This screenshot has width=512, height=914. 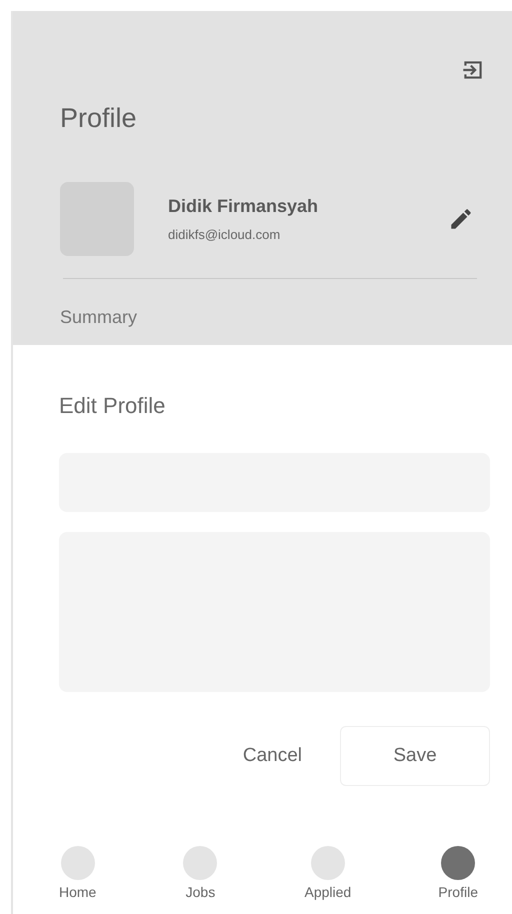 What do you see at coordinates (272, 756) in the screenshot?
I see `cancel-button: Cancel` at bounding box center [272, 756].